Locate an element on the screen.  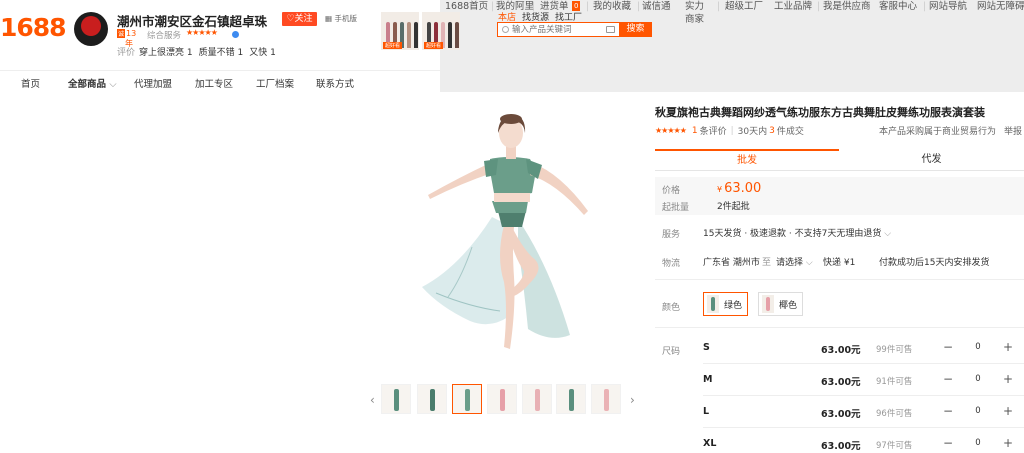
review-count: 1 is located at coordinates (695, 131).